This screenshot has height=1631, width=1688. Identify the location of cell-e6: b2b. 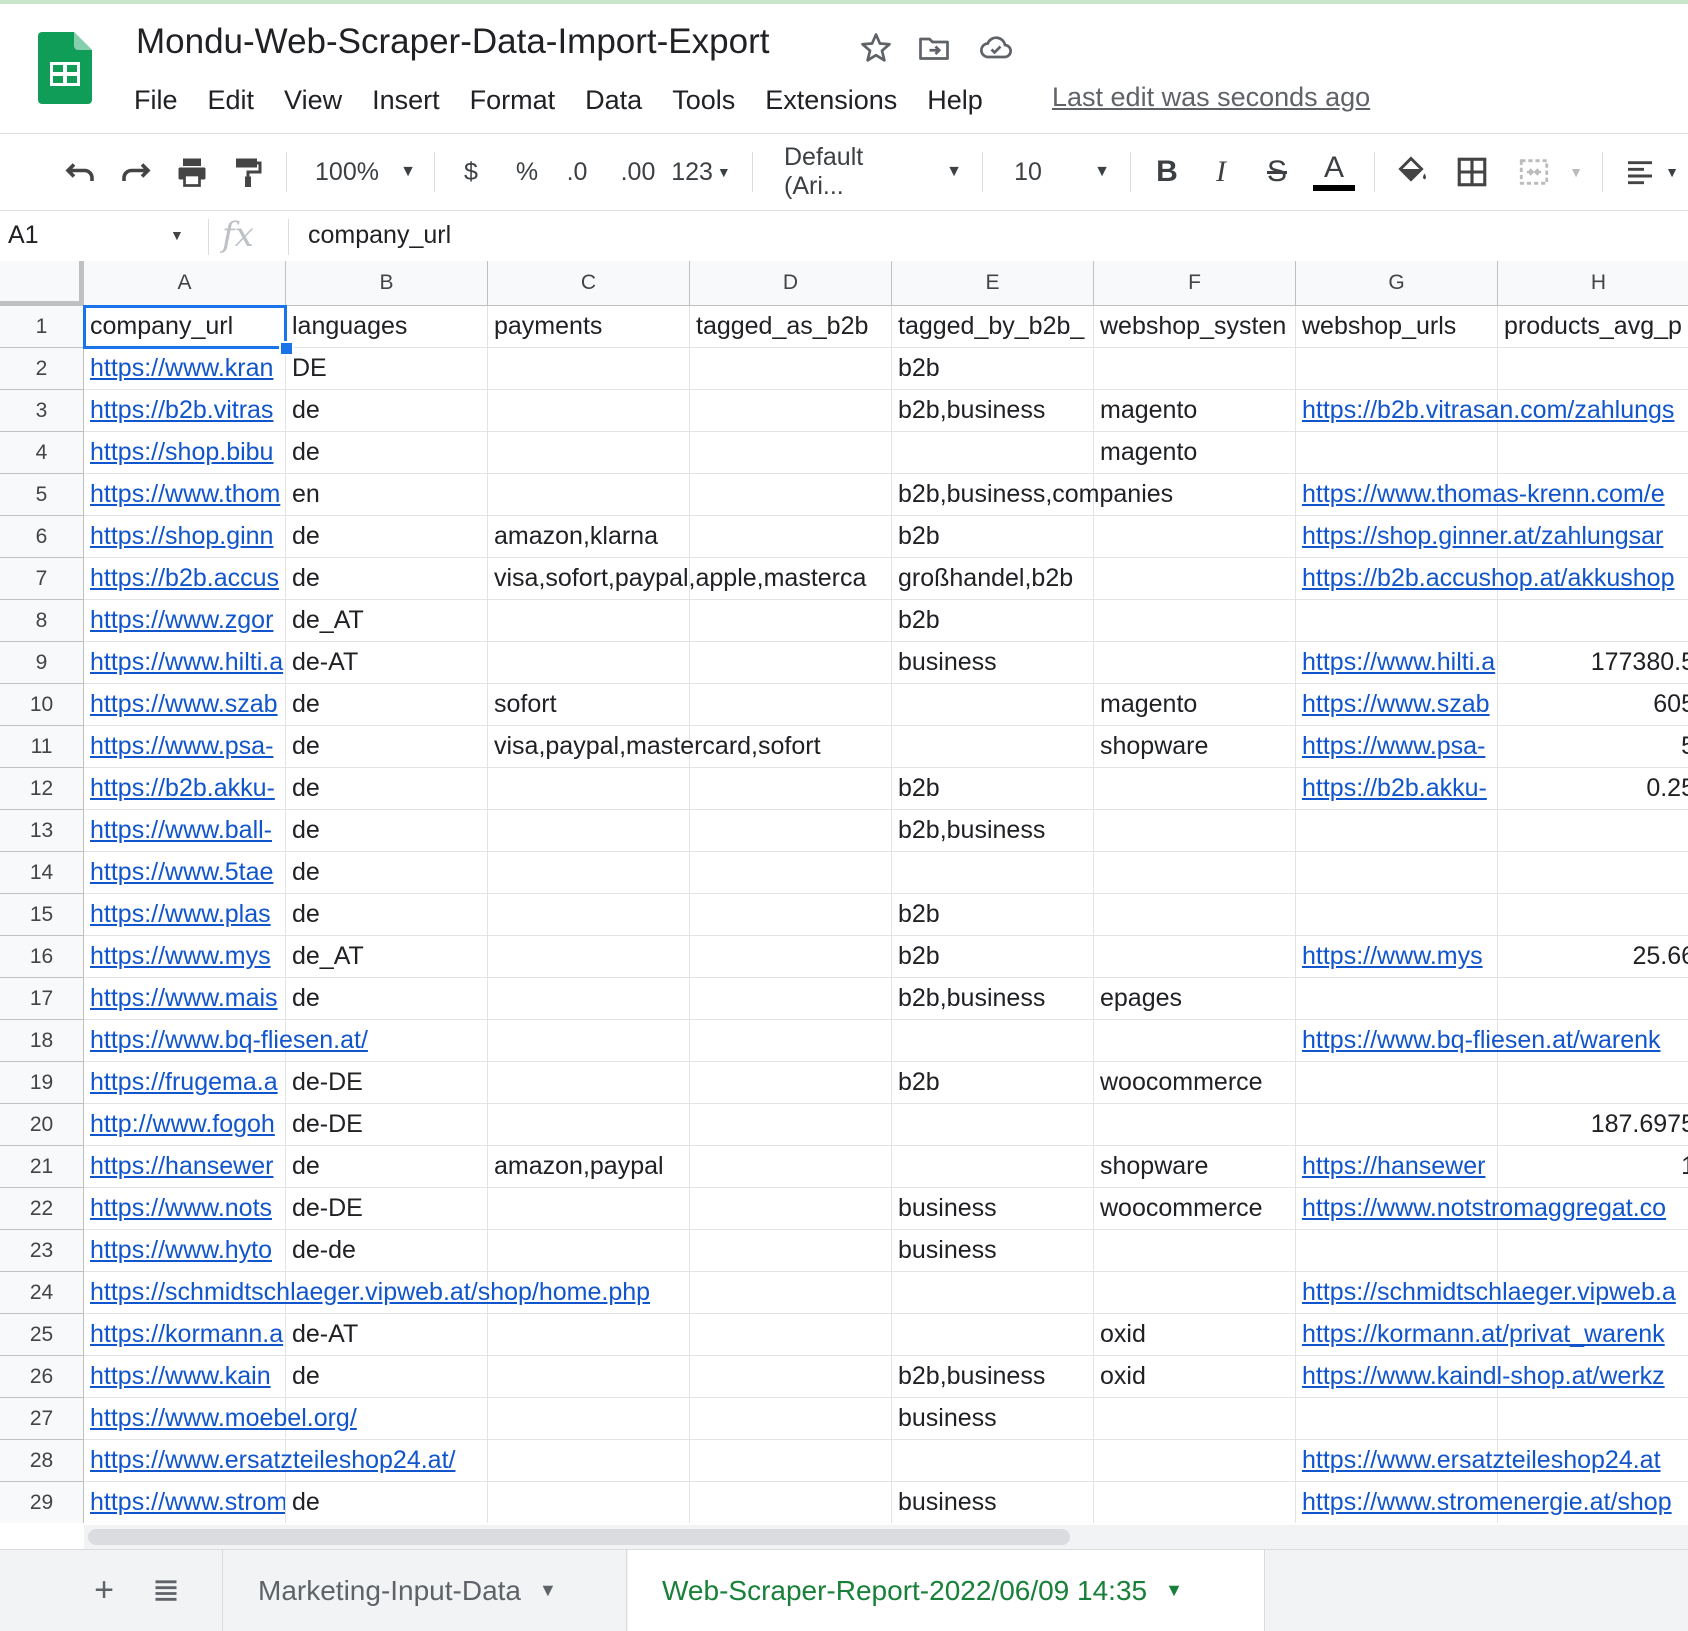
(993, 537).